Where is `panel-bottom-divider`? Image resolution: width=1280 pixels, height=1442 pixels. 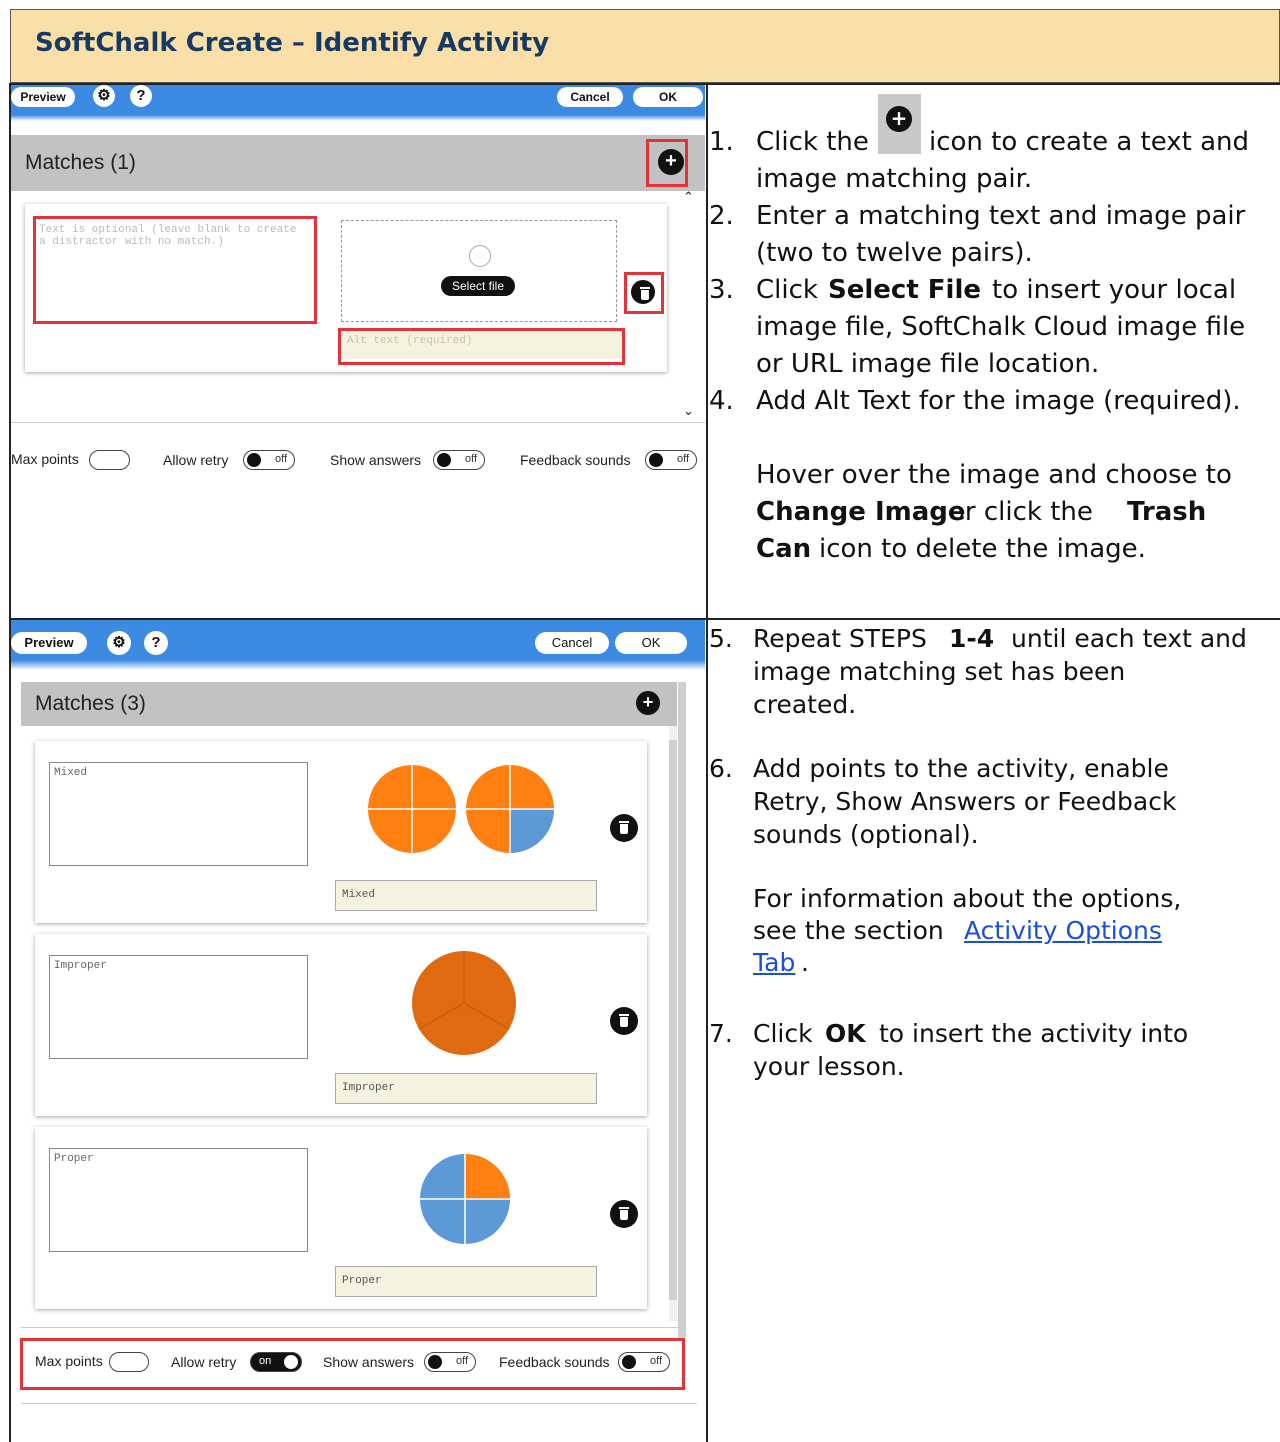
panel-bottom-divider is located at coordinates (359, 1403).